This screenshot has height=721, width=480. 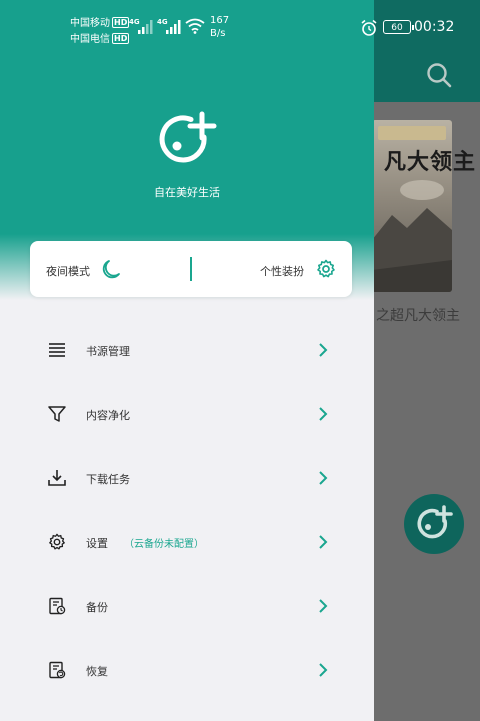 What do you see at coordinates (57, 350) in the screenshot?
I see `list-icon` at bounding box center [57, 350].